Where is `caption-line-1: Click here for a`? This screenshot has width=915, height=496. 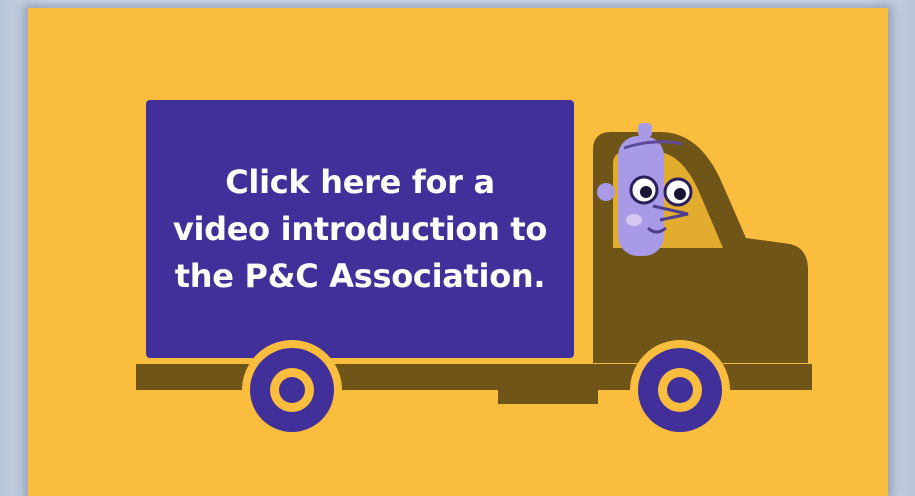
caption-line-1: Click here for a is located at coordinates (360, 181).